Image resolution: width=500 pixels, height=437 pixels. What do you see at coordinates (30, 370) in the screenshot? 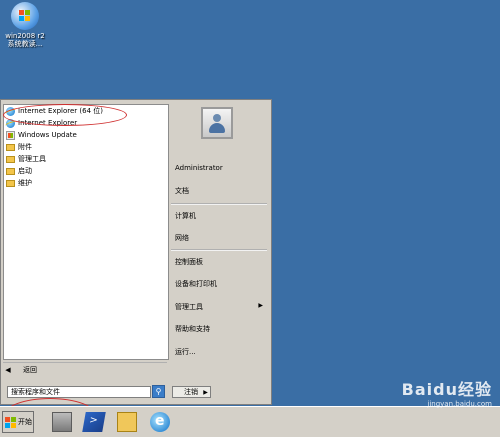
I see `back-label: 返回` at bounding box center [30, 370].